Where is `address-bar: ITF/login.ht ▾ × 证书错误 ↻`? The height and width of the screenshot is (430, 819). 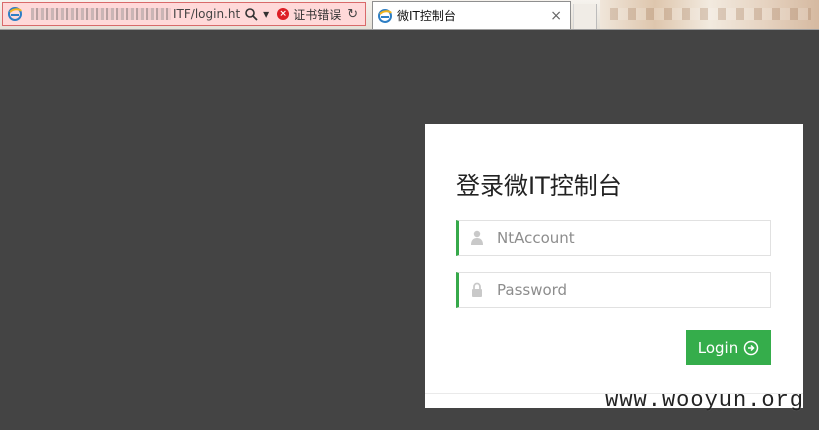
address-bar: ITF/login.ht ▾ × 证书错误 ↻ is located at coordinates (184, 14).